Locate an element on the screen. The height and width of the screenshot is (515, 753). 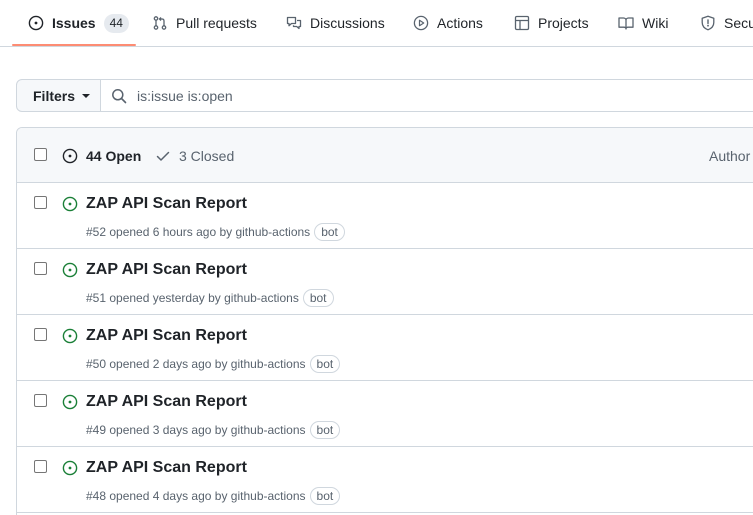
tab-projects-label: Projects is located at coordinates (563, 23).